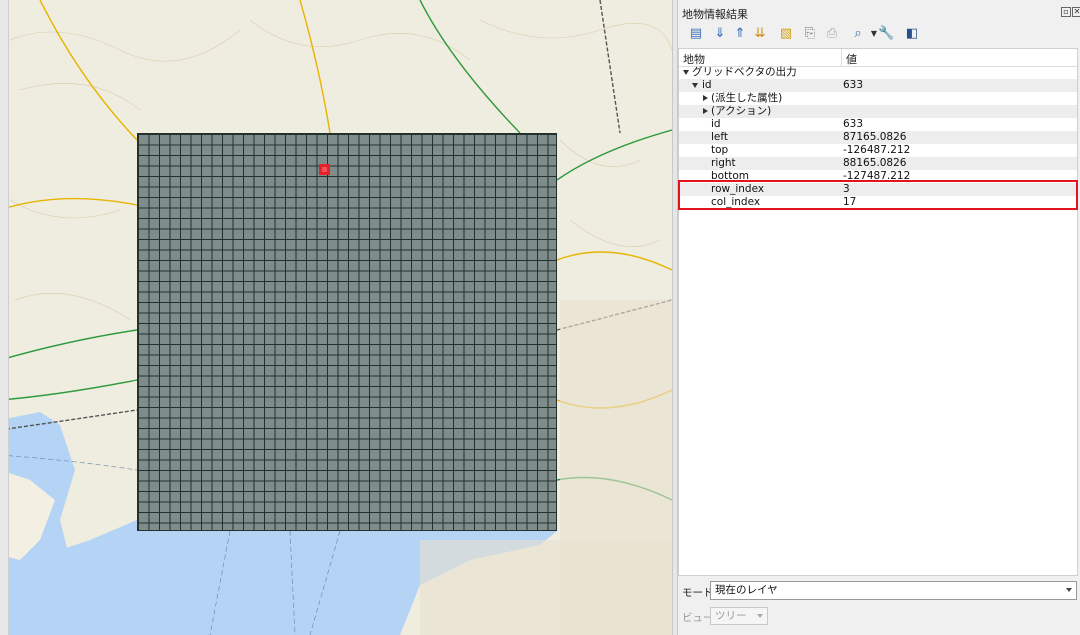 The width and height of the screenshot is (1080, 635). What do you see at coordinates (878, 111) in the screenshot?
I see `tree-row-actions: (アクション)` at bounding box center [878, 111].